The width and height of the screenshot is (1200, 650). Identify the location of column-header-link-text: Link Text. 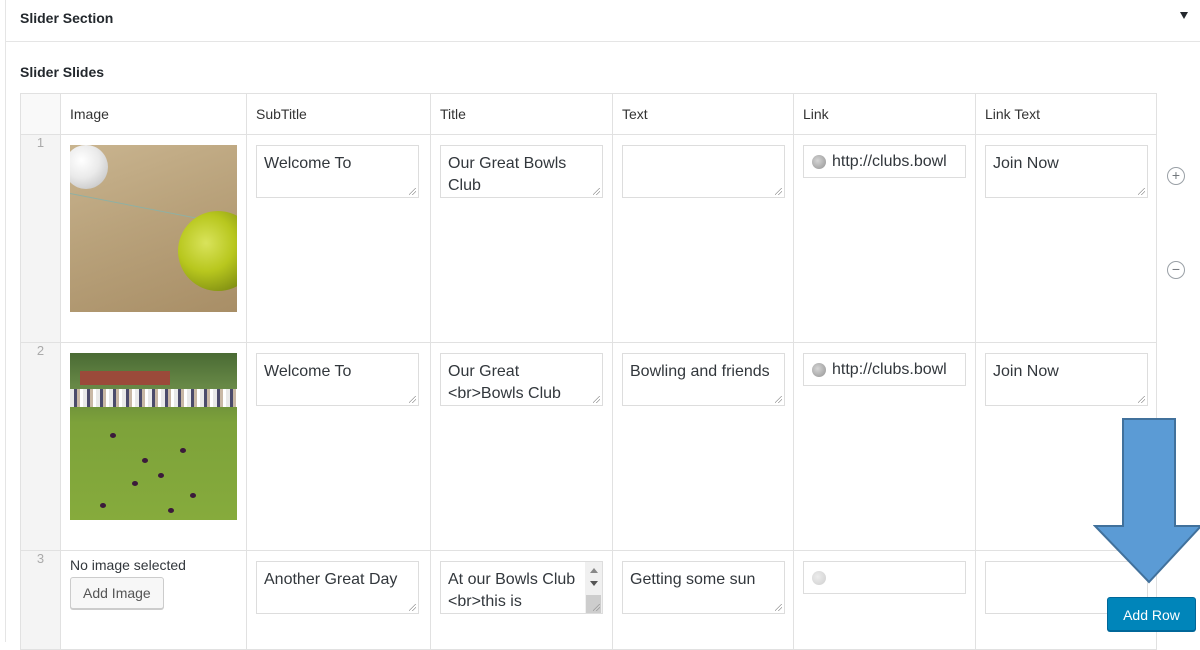
(1066, 114).